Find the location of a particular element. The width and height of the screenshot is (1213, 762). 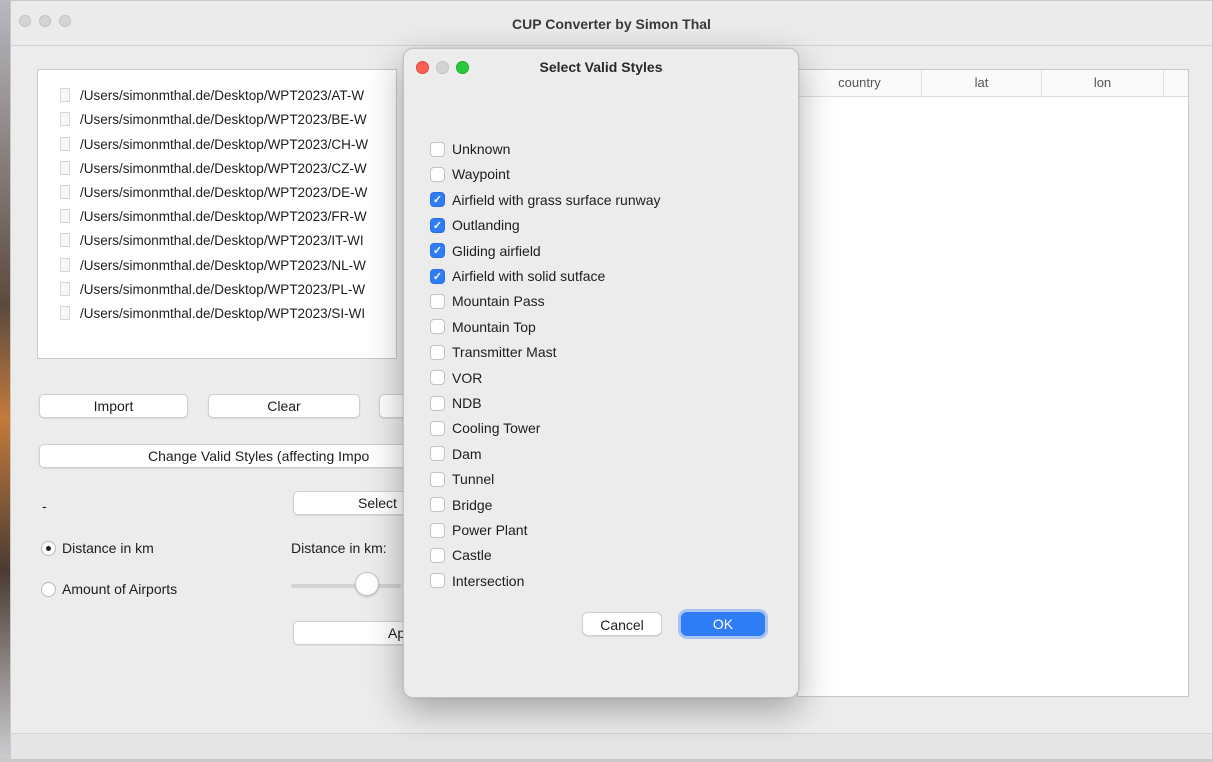

column-header-lat: lat is located at coordinates (982, 83).